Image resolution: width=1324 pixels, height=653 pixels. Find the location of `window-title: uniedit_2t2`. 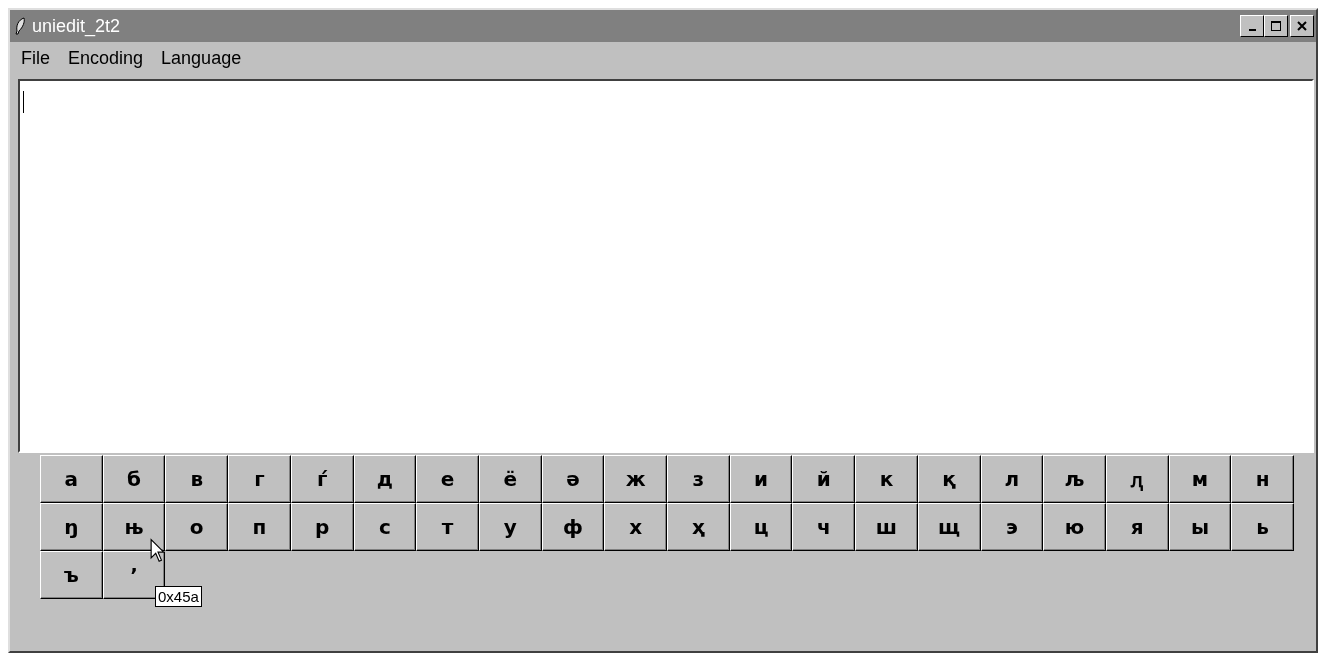

window-title: uniedit_2t2 is located at coordinates (77, 26).